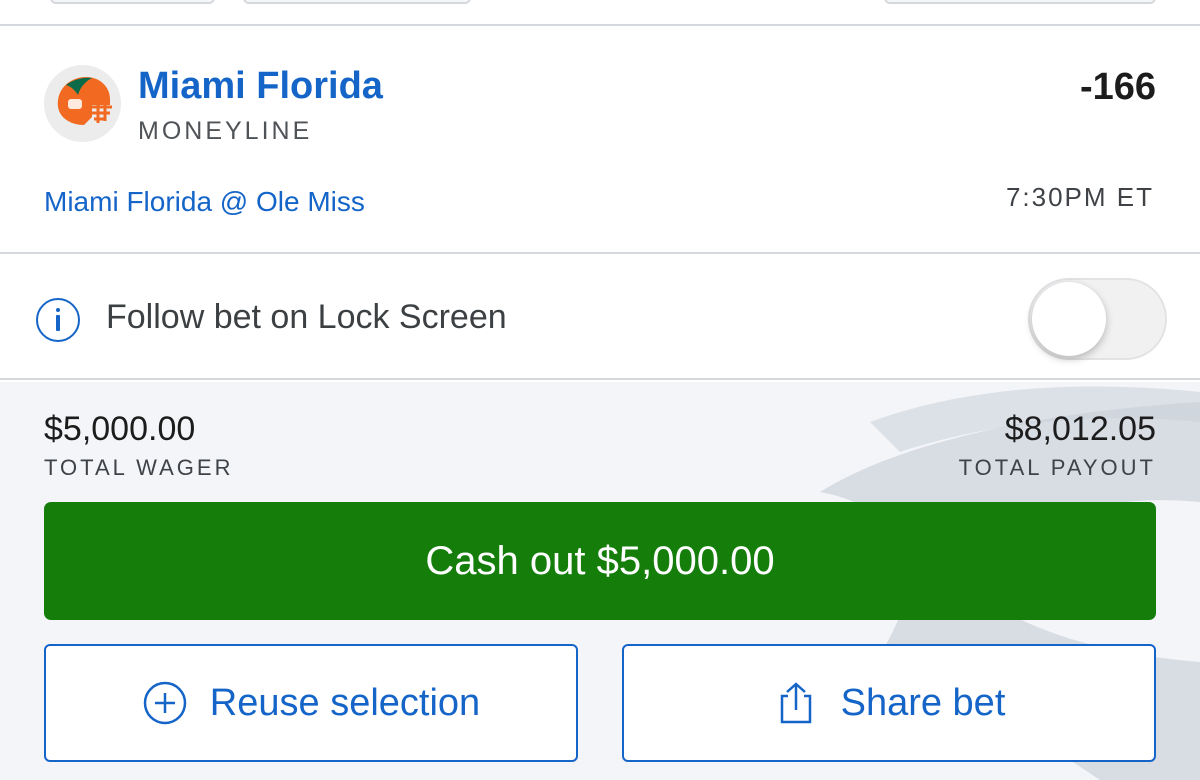 The height and width of the screenshot is (780, 1200). Describe the element at coordinates (139, 467) in the screenshot. I see `total-wager-label: TOTAL WAGER` at that location.